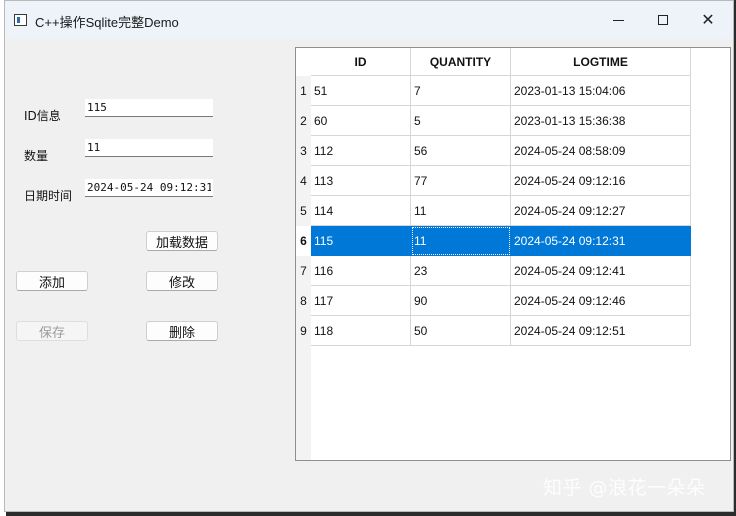 This screenshot has width=736, height=516. Describe the element at coordinates (361, 62) in the screenshot. I see `column-header-id: ID` at that location.